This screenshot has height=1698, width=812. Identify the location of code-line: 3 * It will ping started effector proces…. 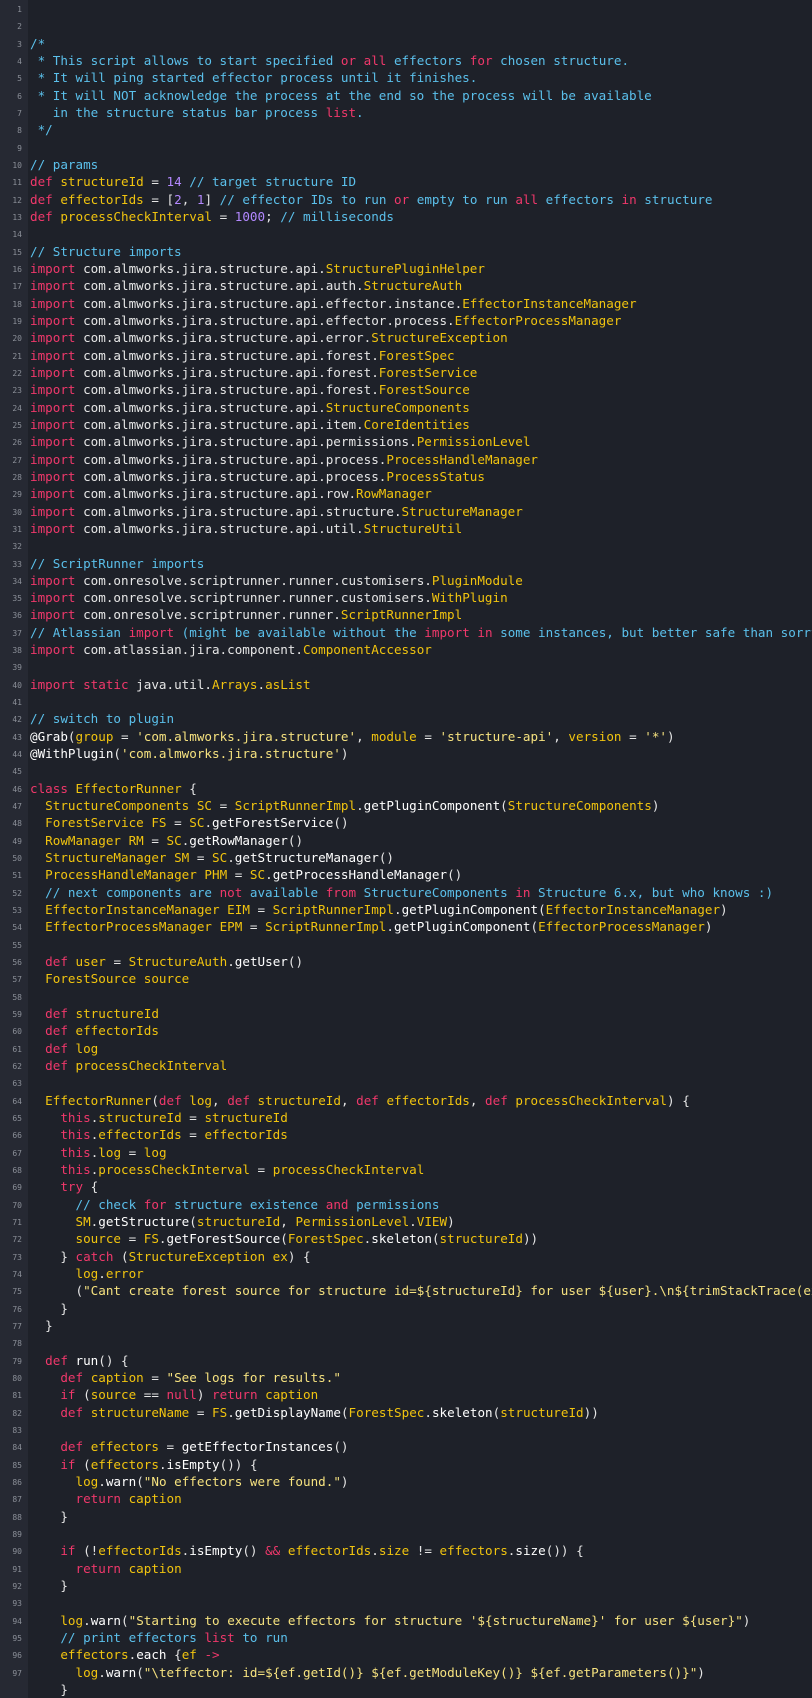
(406, 60).